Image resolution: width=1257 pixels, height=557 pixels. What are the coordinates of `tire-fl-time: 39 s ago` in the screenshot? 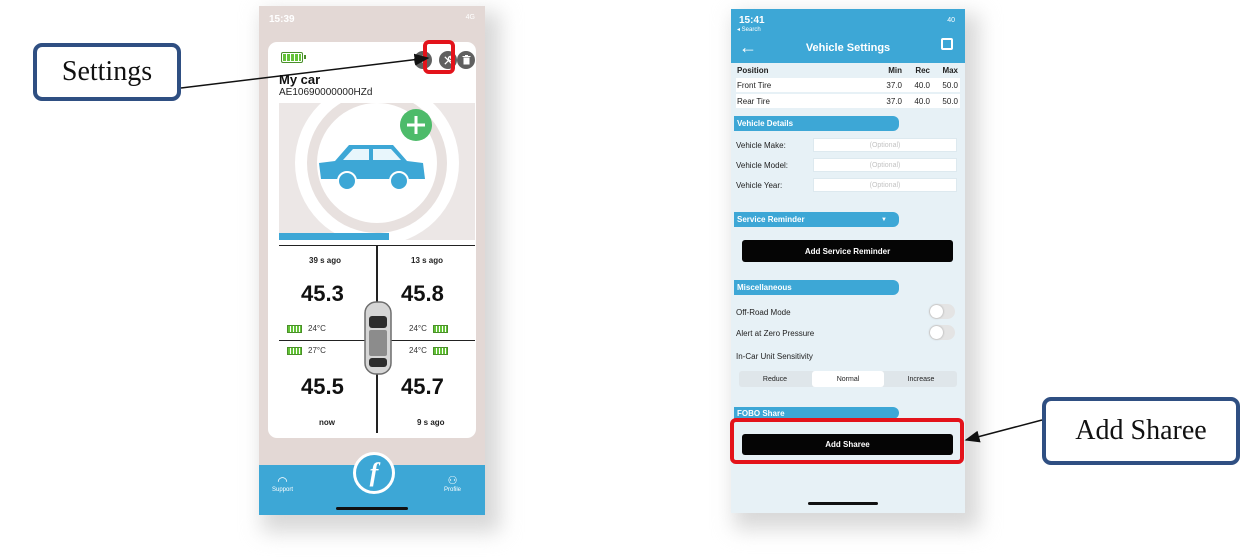 It's located at (325, 260).